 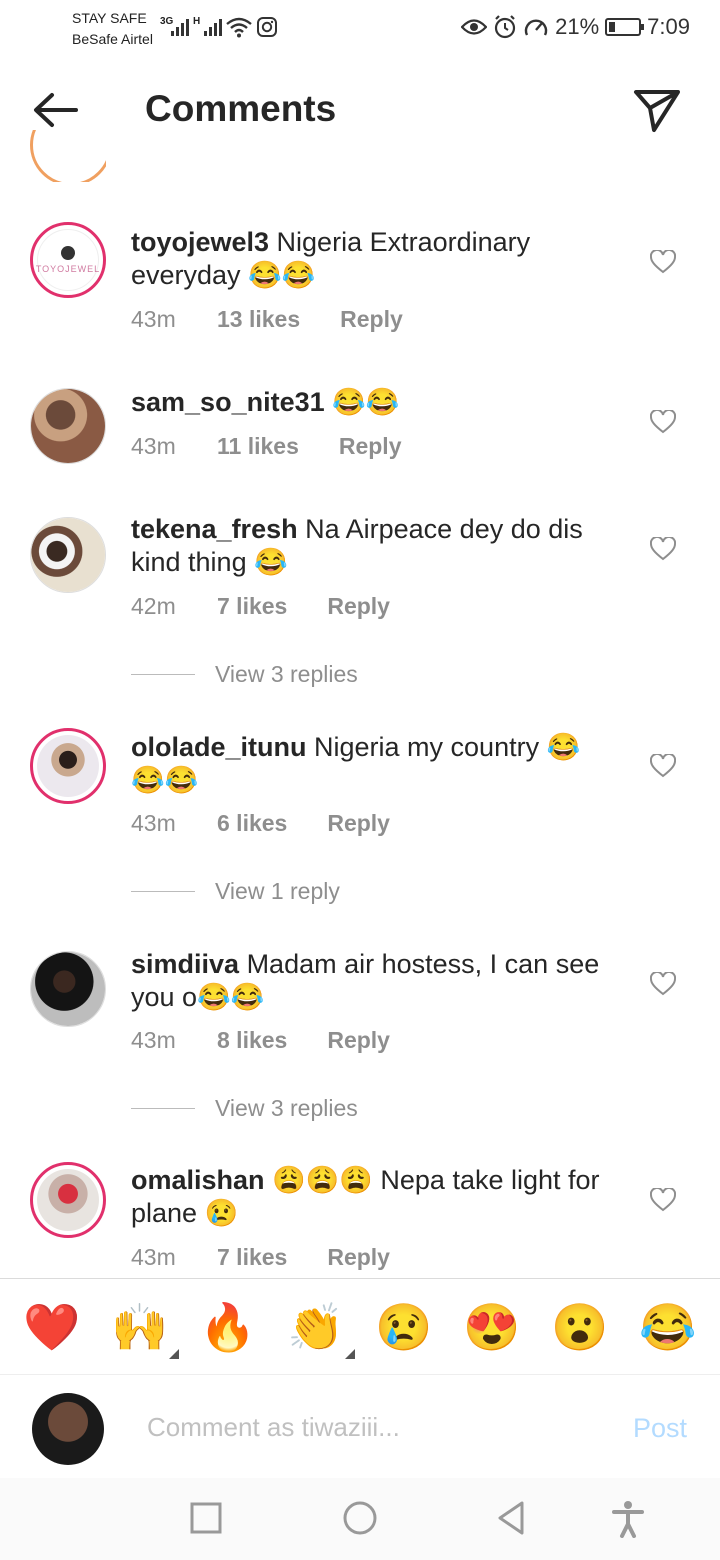 I want to click on emoji-crying-button: 😢, so click(x=403, y=1327).